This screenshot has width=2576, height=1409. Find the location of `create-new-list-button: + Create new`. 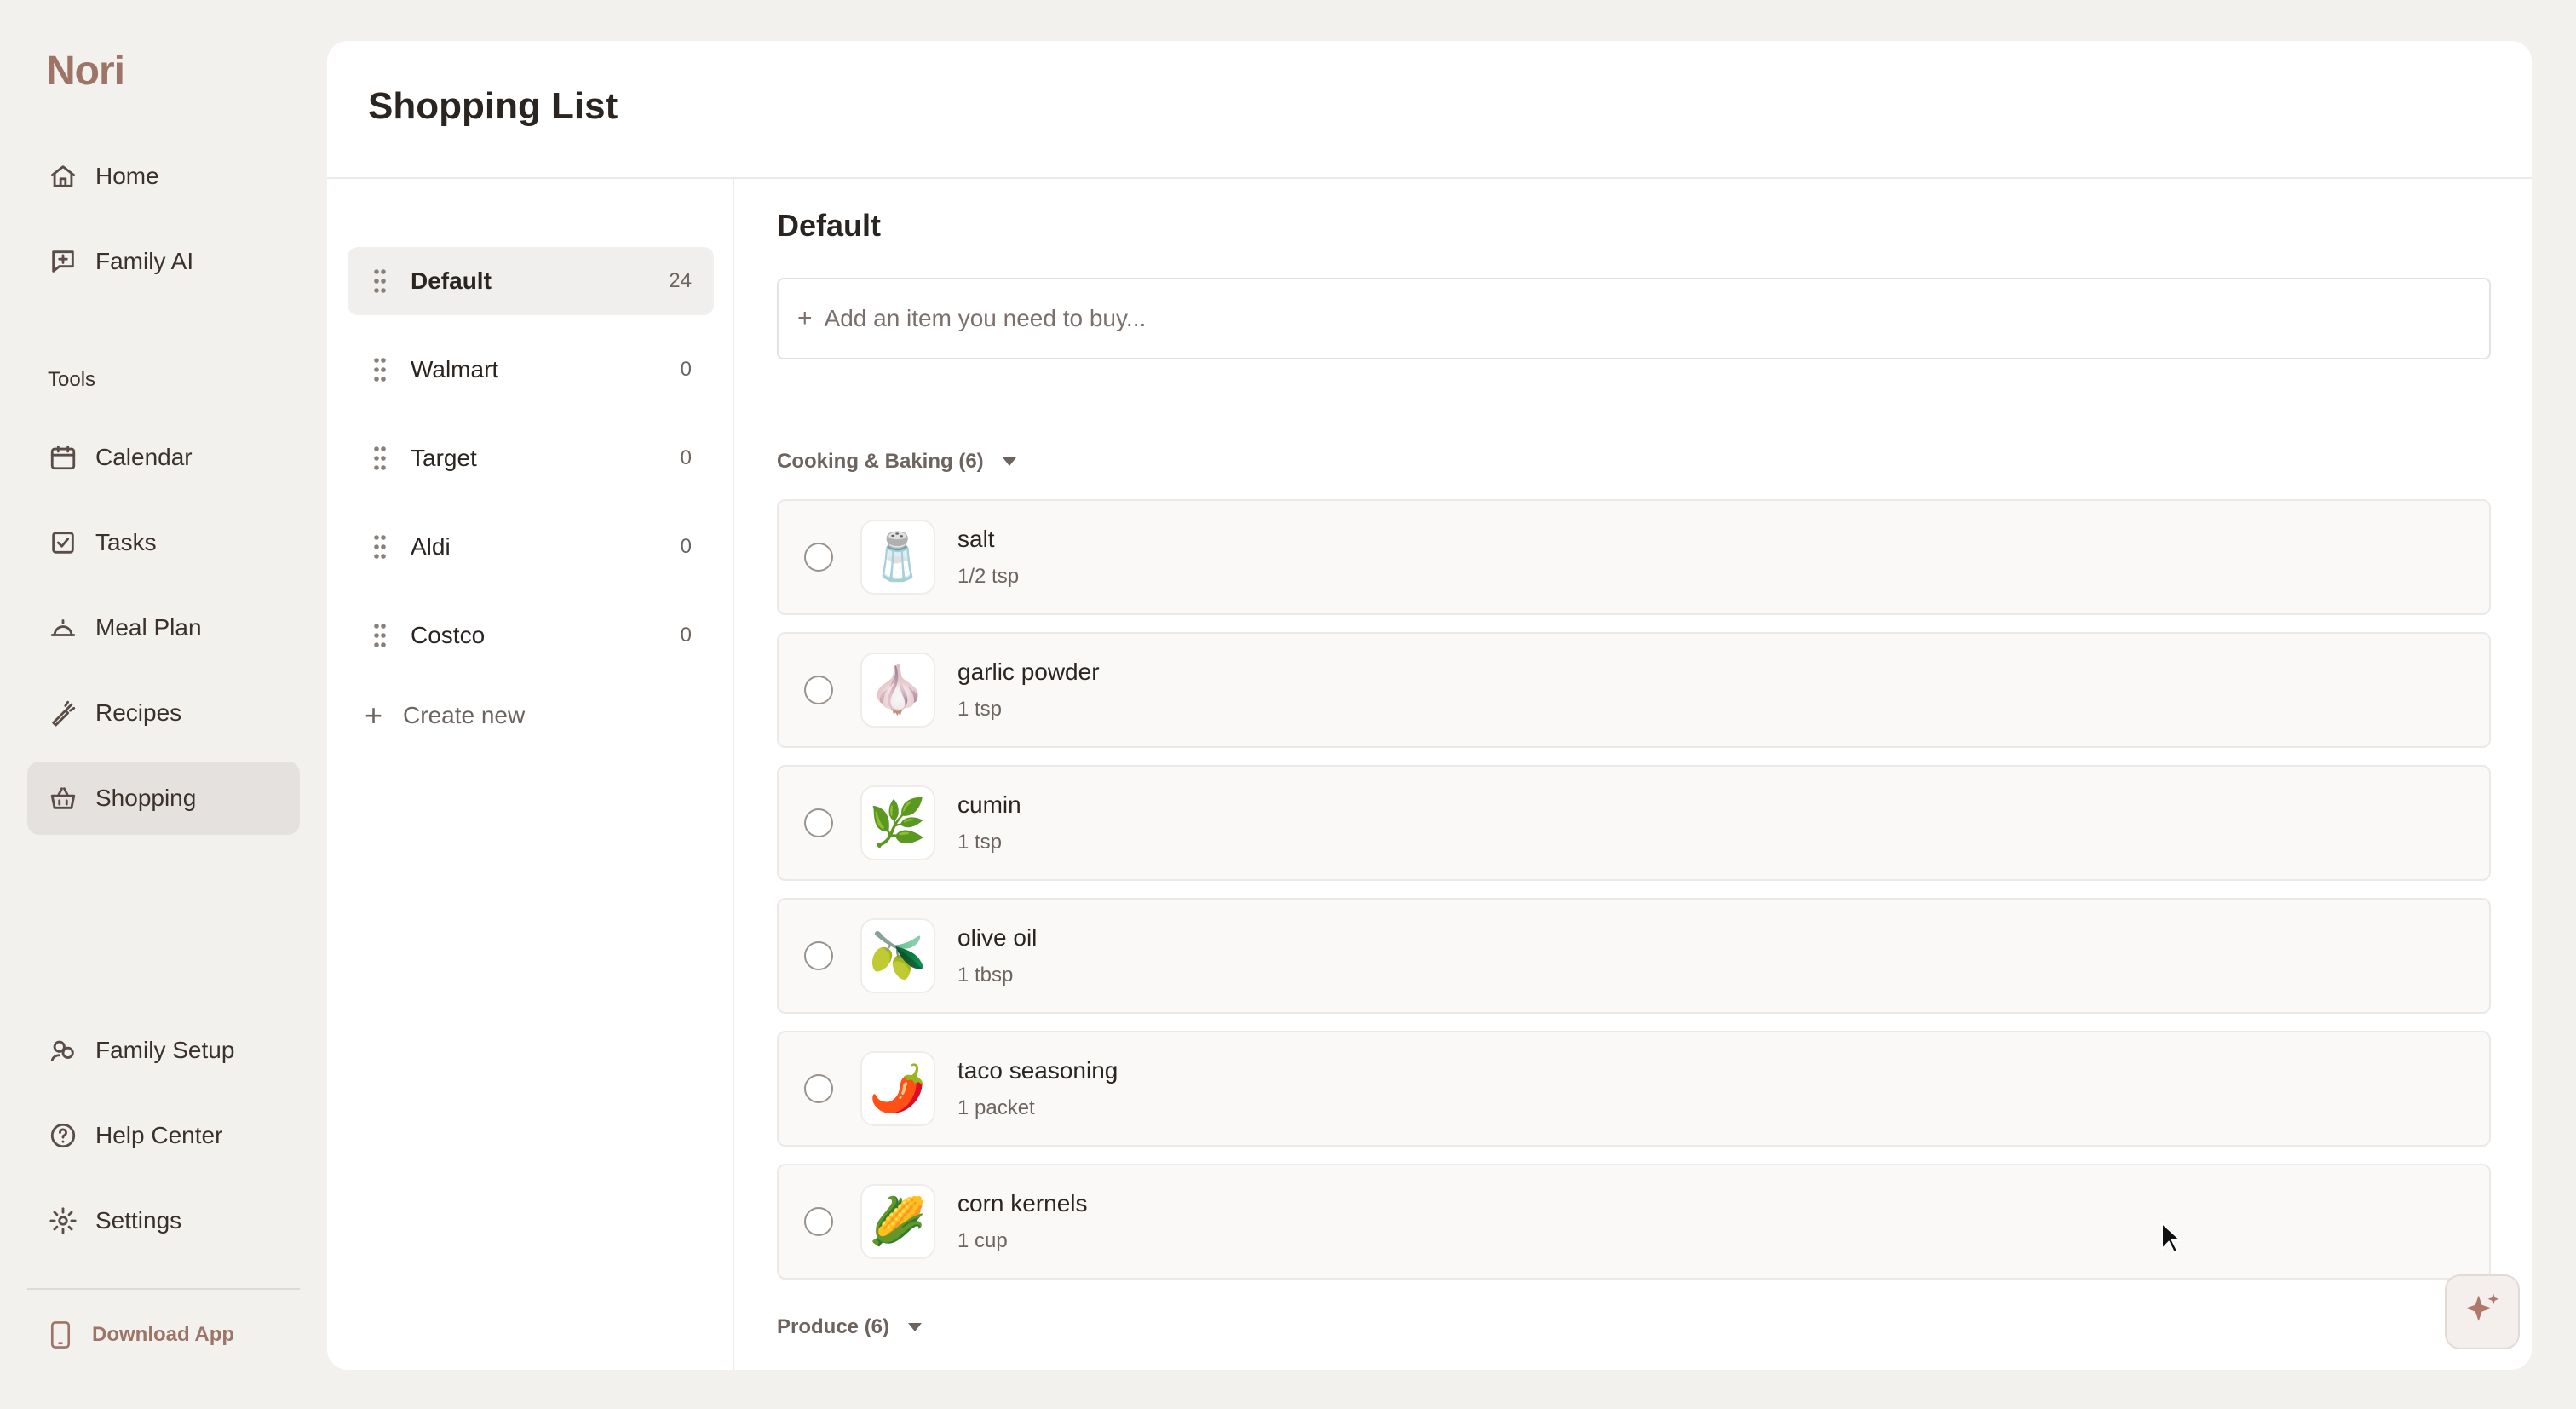

create-new-list-button: + Create new is located at coordinates (445, 715).